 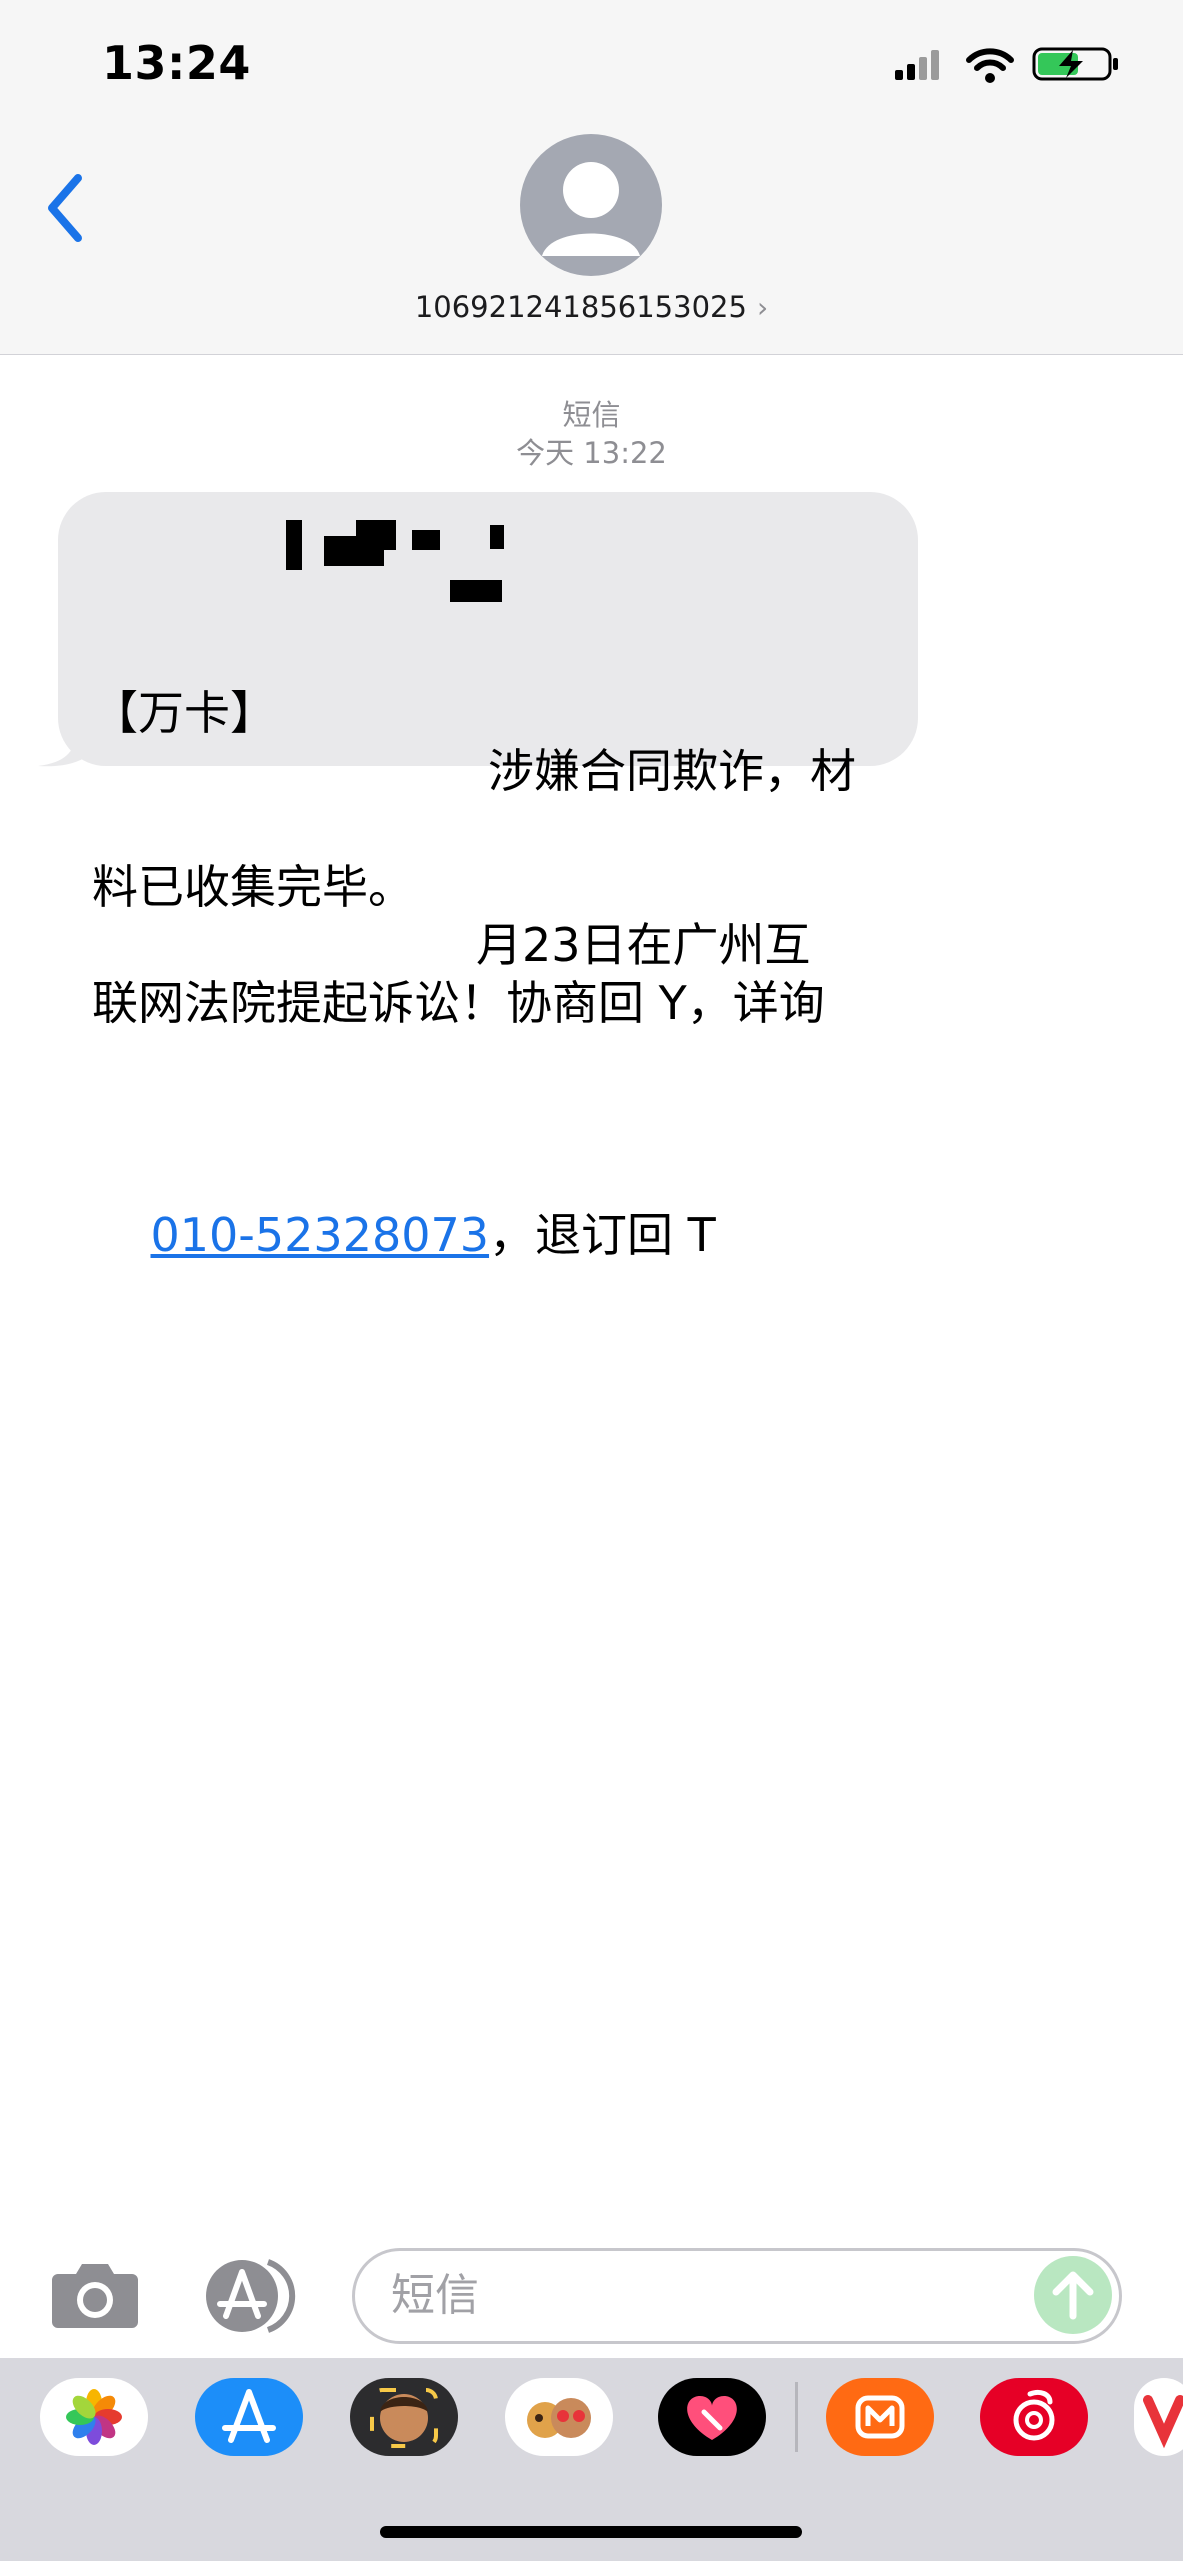 I want to click on status-icons, so click(x=1006, y=65).